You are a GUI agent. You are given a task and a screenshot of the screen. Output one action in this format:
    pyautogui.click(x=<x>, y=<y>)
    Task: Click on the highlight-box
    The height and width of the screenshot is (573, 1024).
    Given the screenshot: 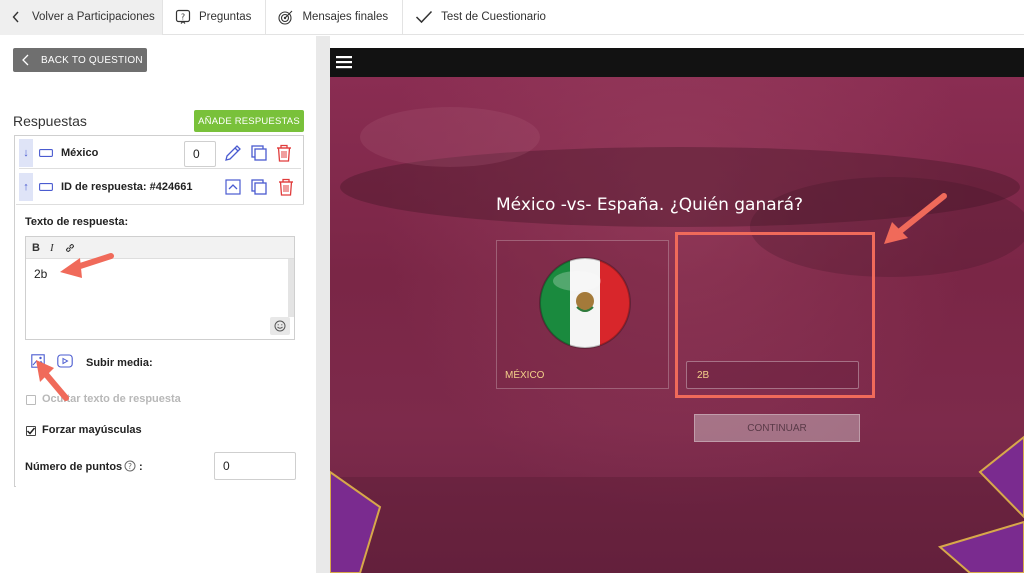 What is the action you would take?
    pyautogui.click(x=775, y=315)
    